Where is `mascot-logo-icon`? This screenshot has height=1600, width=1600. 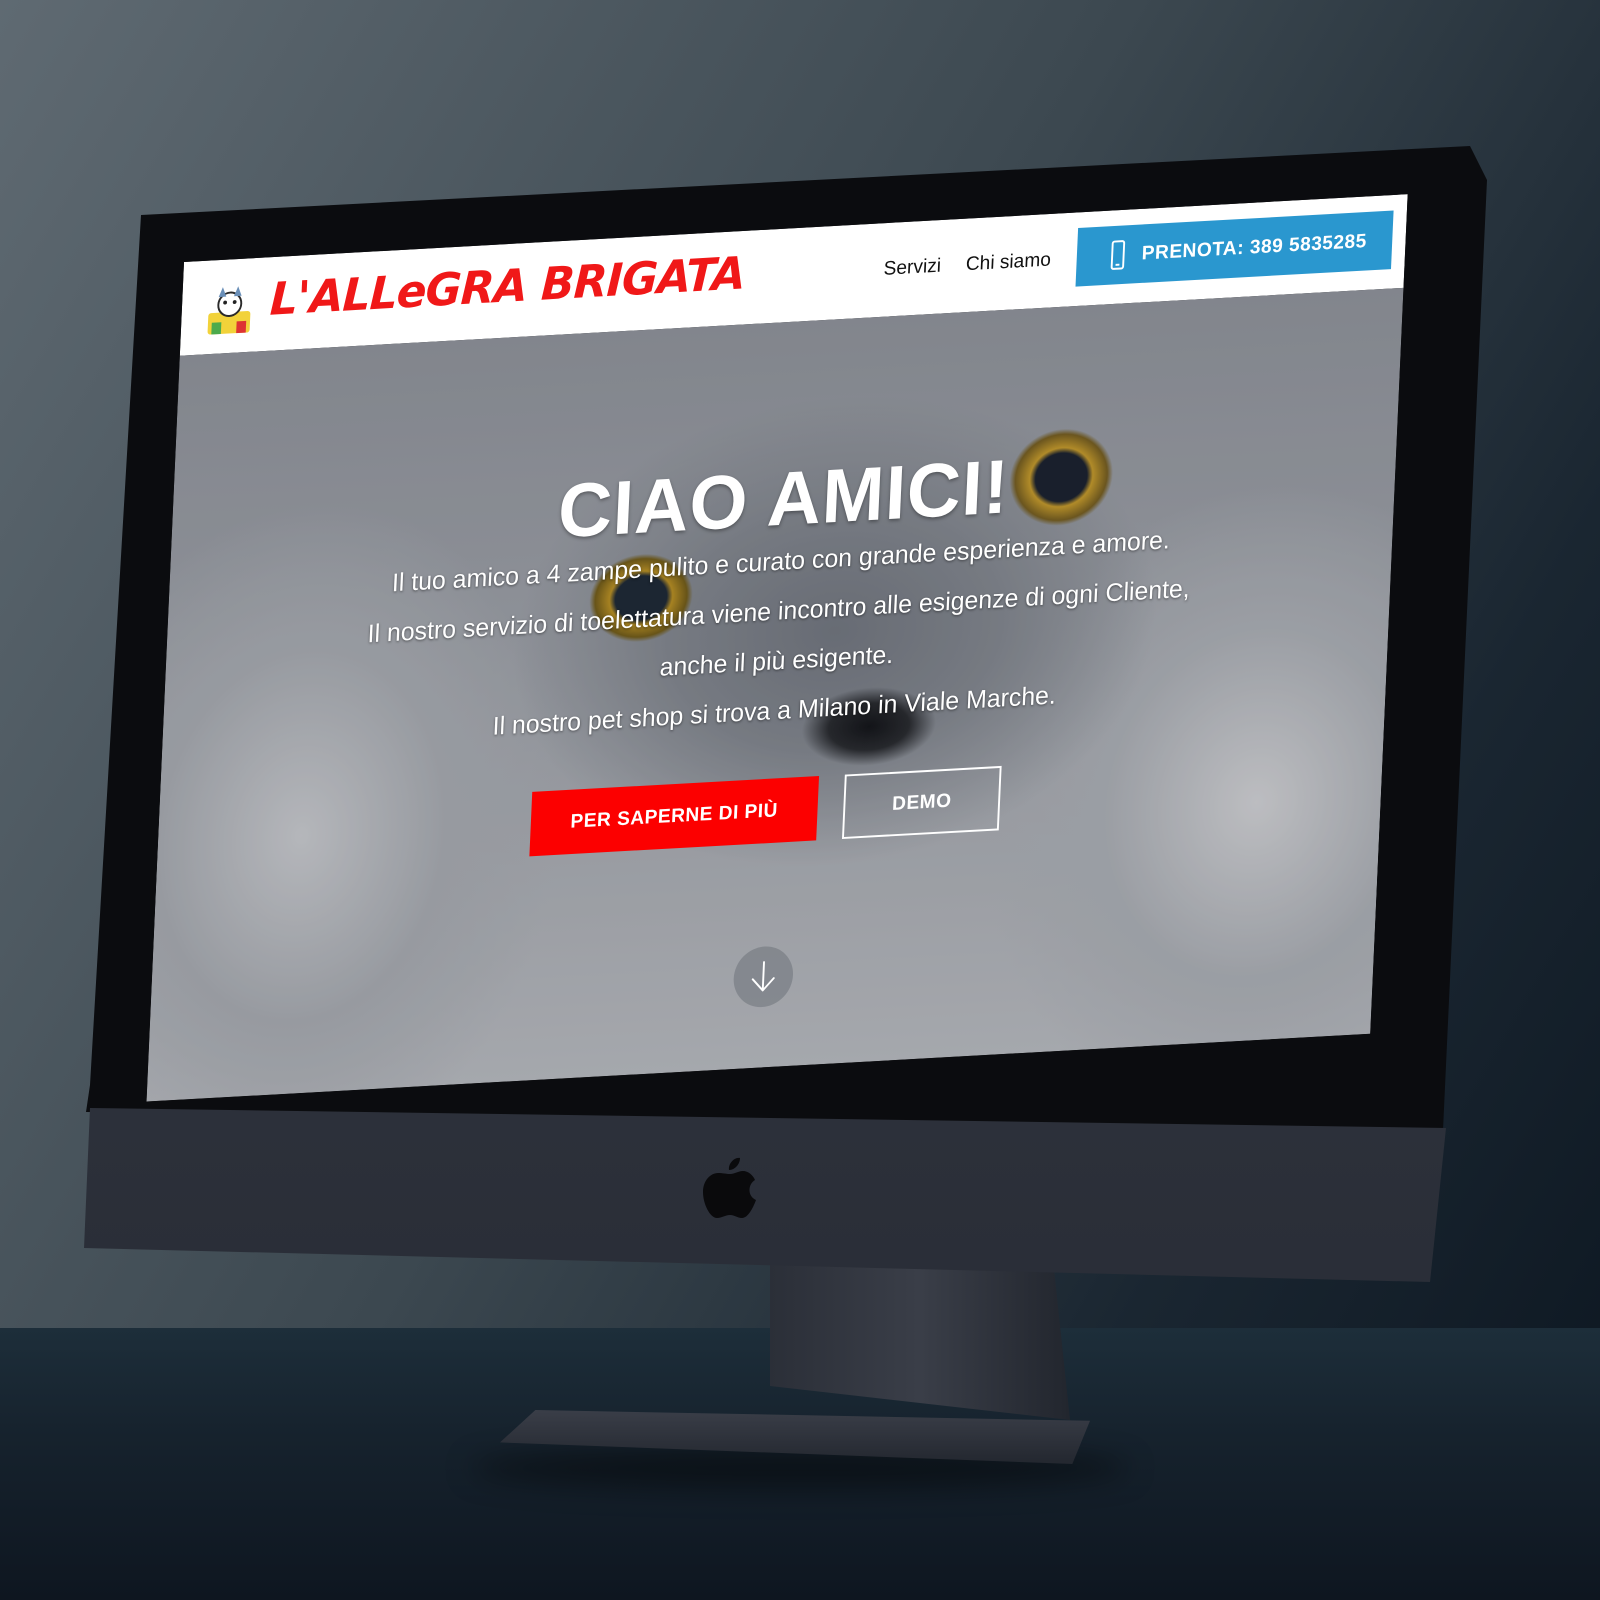 mascot-logo-icon is located at coordinates (230, 310).